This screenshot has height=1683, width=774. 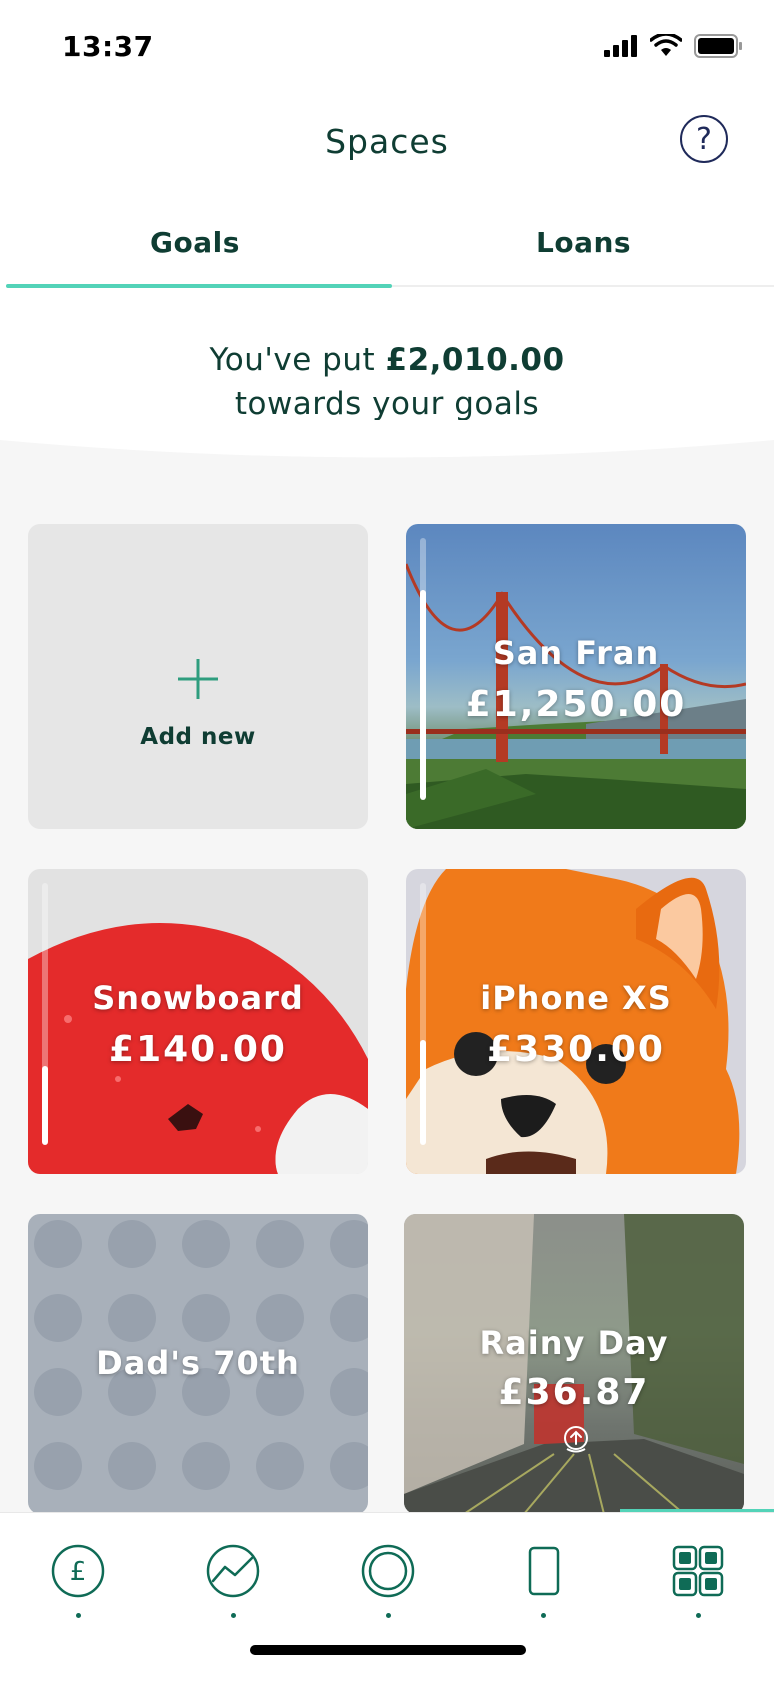 I want to click on plus-icon, so click(x=198, y=679).